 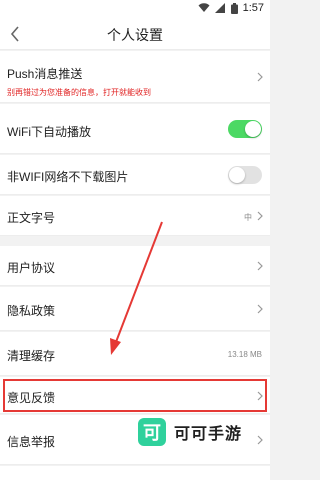 What do you see at coordinates (31, 311) in the screenshot?
I see `privacy-policy-label: 隐私政策` at bounding box center [31, 311].